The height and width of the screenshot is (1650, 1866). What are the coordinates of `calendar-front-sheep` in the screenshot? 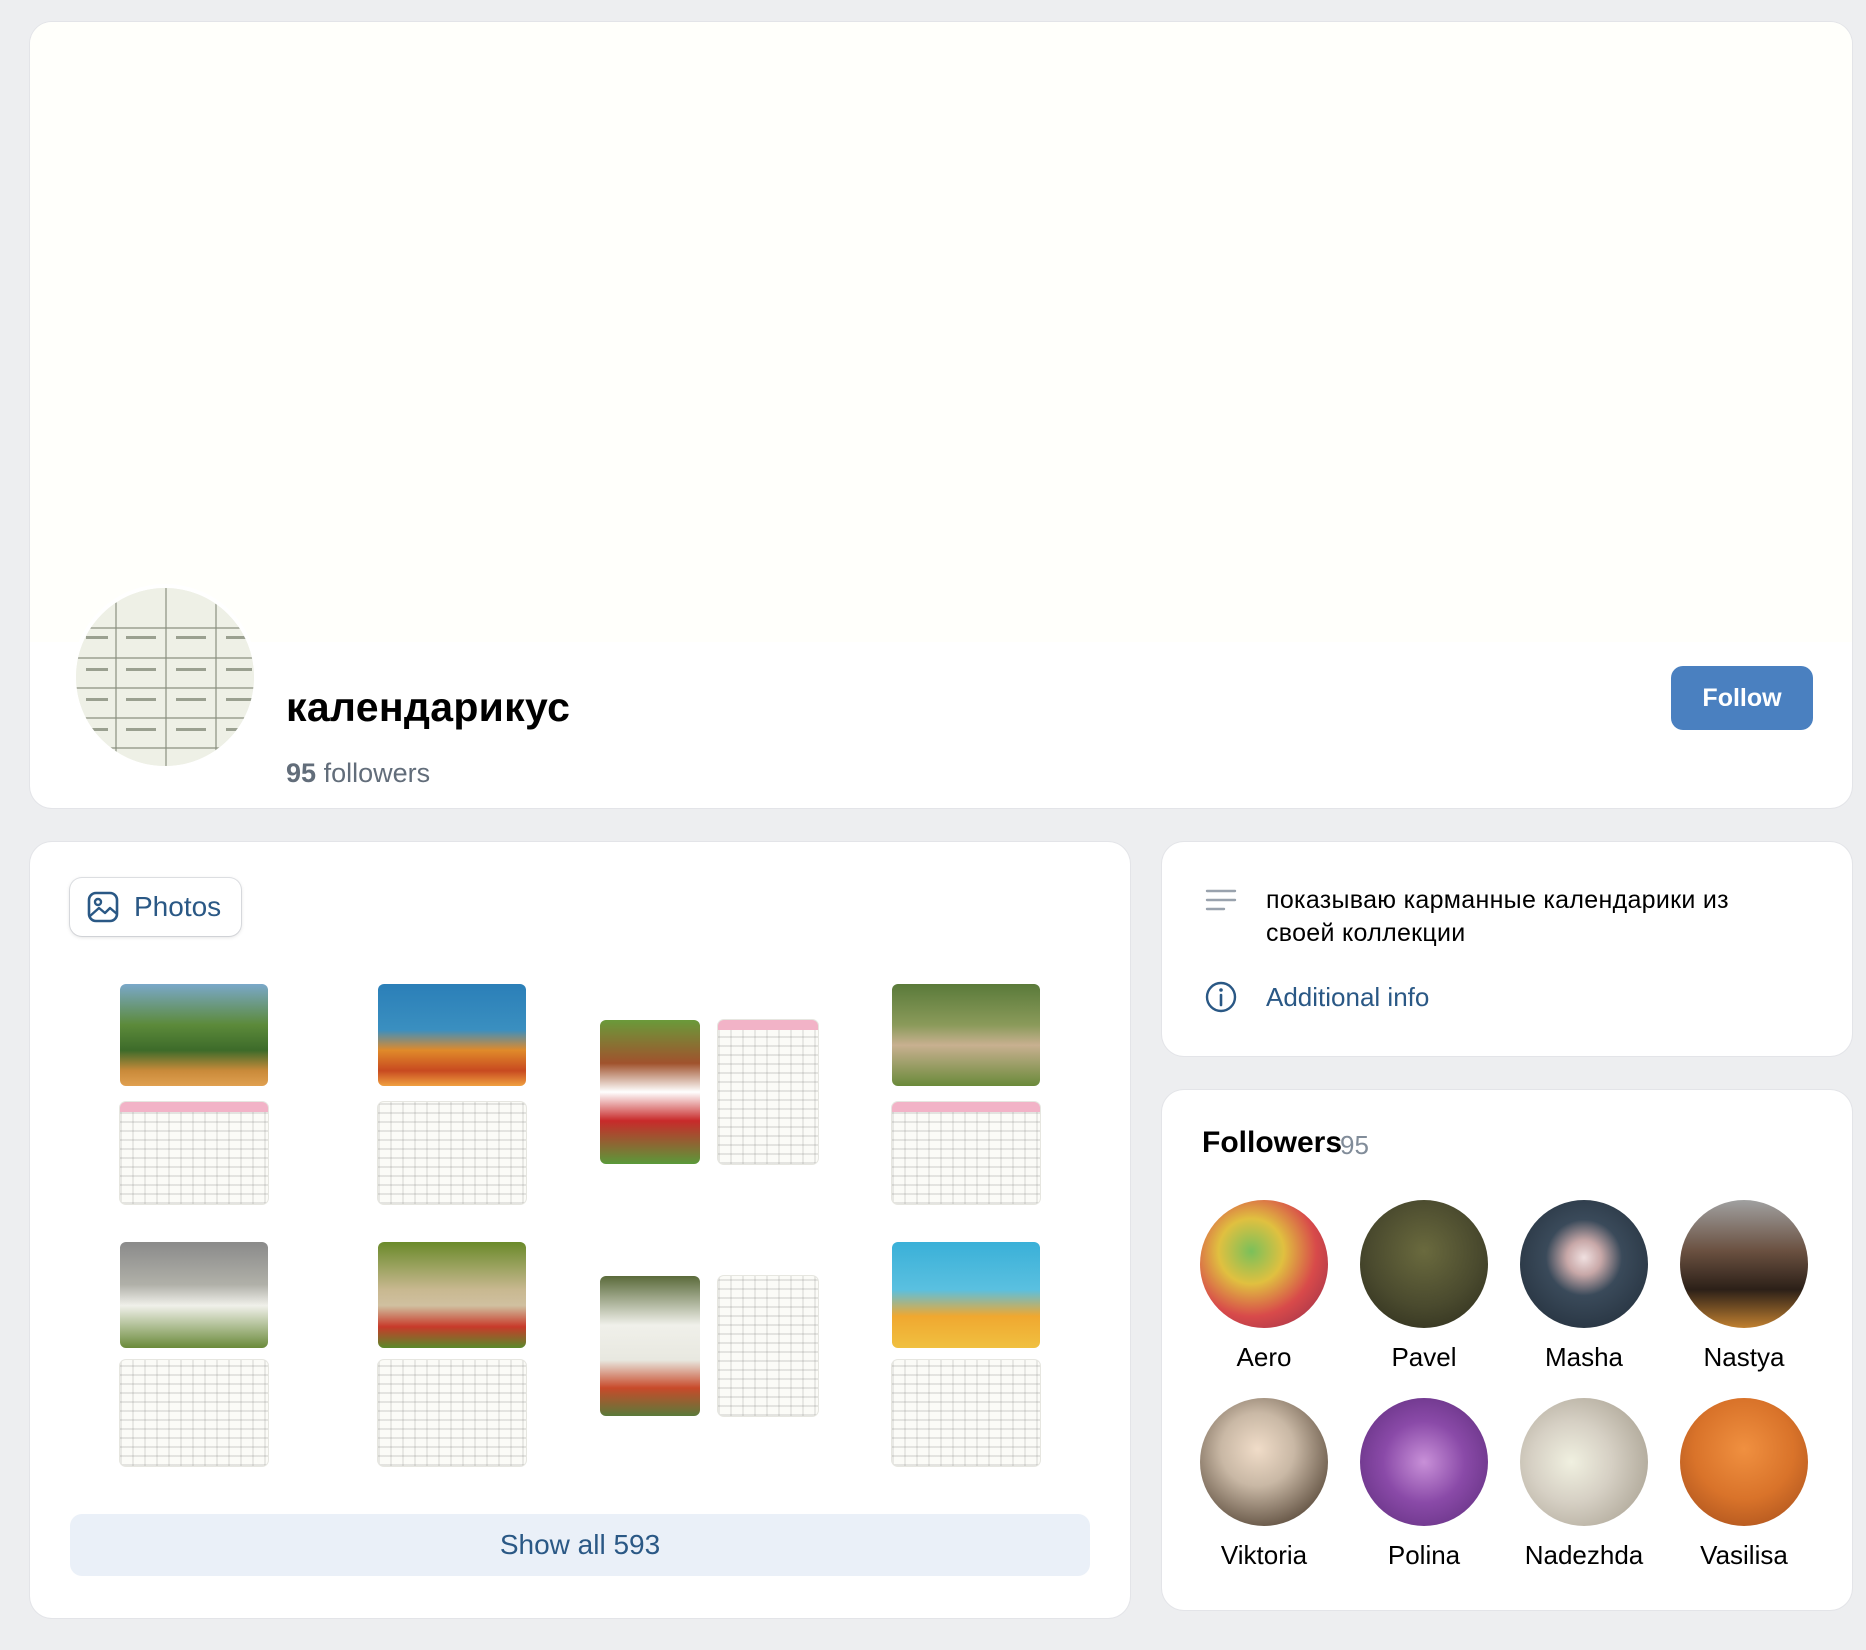 It's located at (966, 1035).